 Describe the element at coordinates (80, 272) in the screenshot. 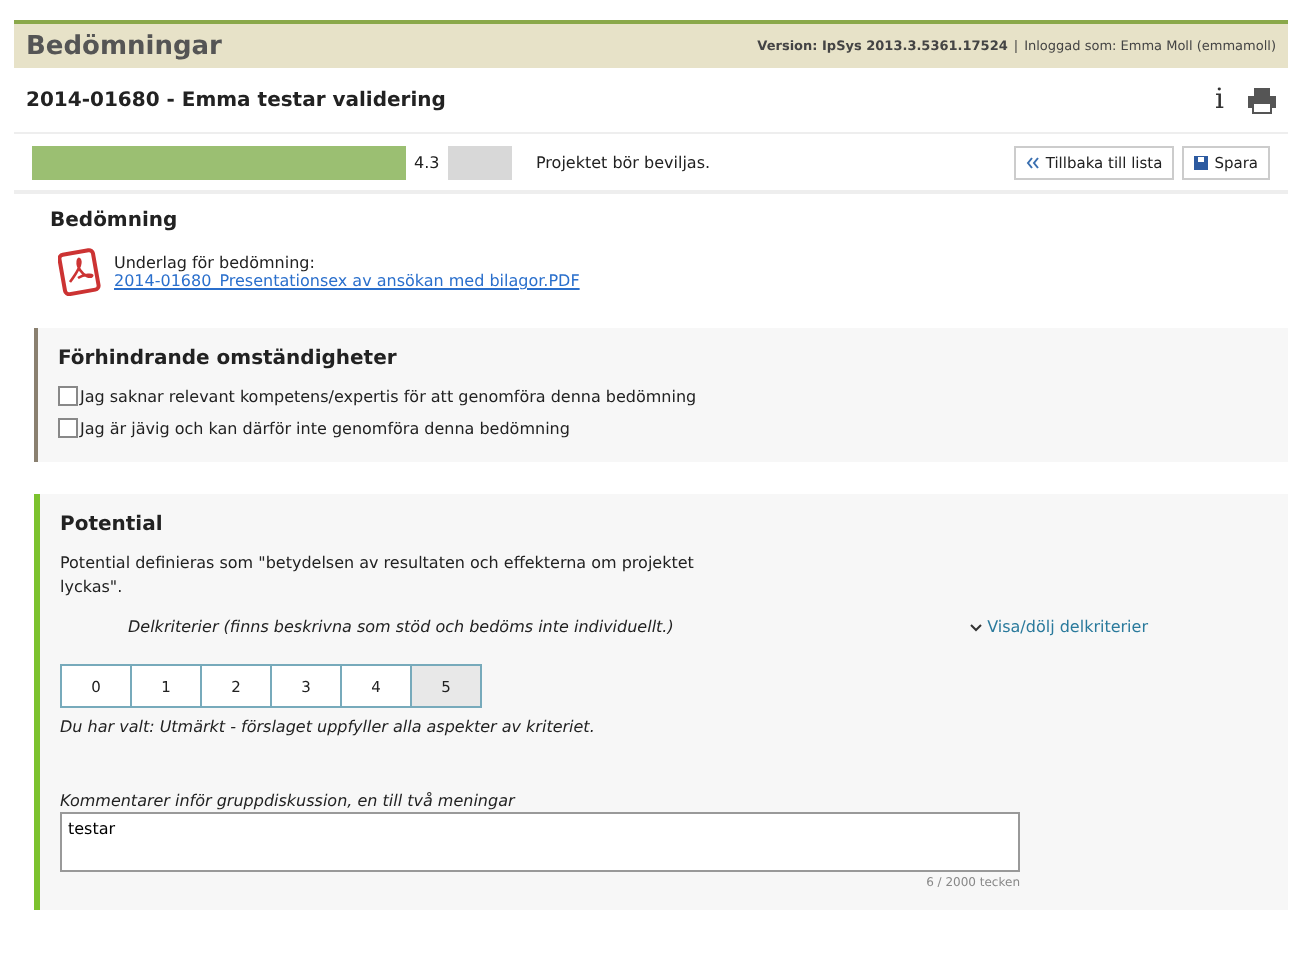

I see `pdf-icon` at that location.